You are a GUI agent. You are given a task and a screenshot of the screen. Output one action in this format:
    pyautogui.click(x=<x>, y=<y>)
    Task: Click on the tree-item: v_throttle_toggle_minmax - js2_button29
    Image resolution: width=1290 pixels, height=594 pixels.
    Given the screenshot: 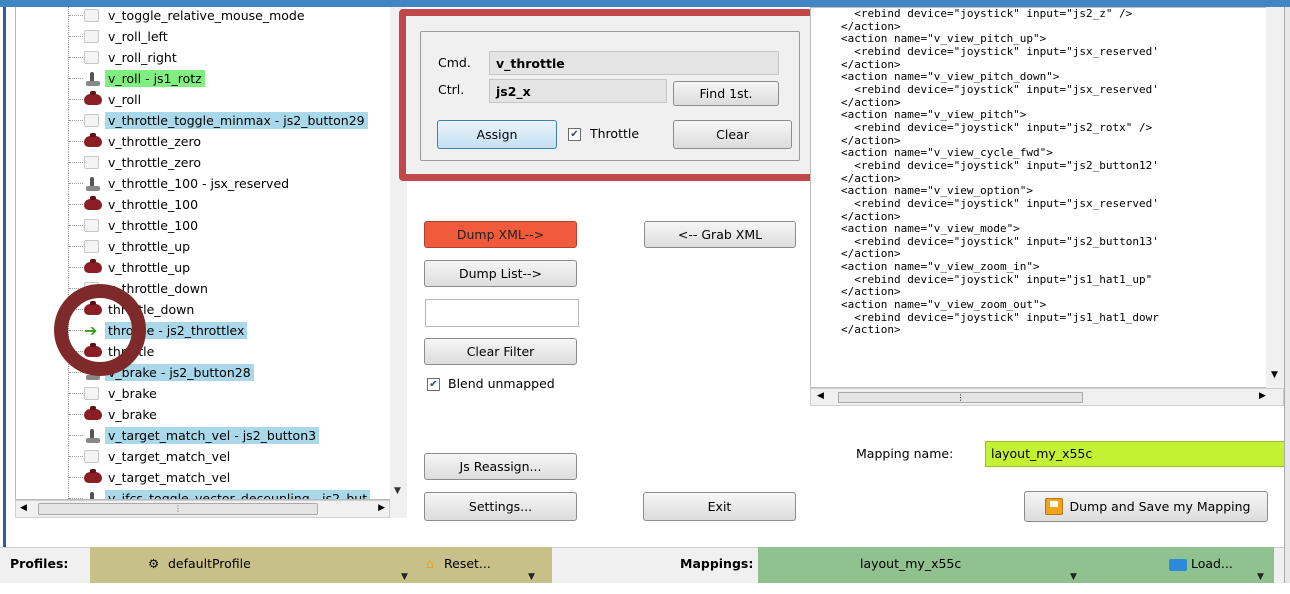 What is the action you would take?
    pyautogui.click(x=211, y=120)
    